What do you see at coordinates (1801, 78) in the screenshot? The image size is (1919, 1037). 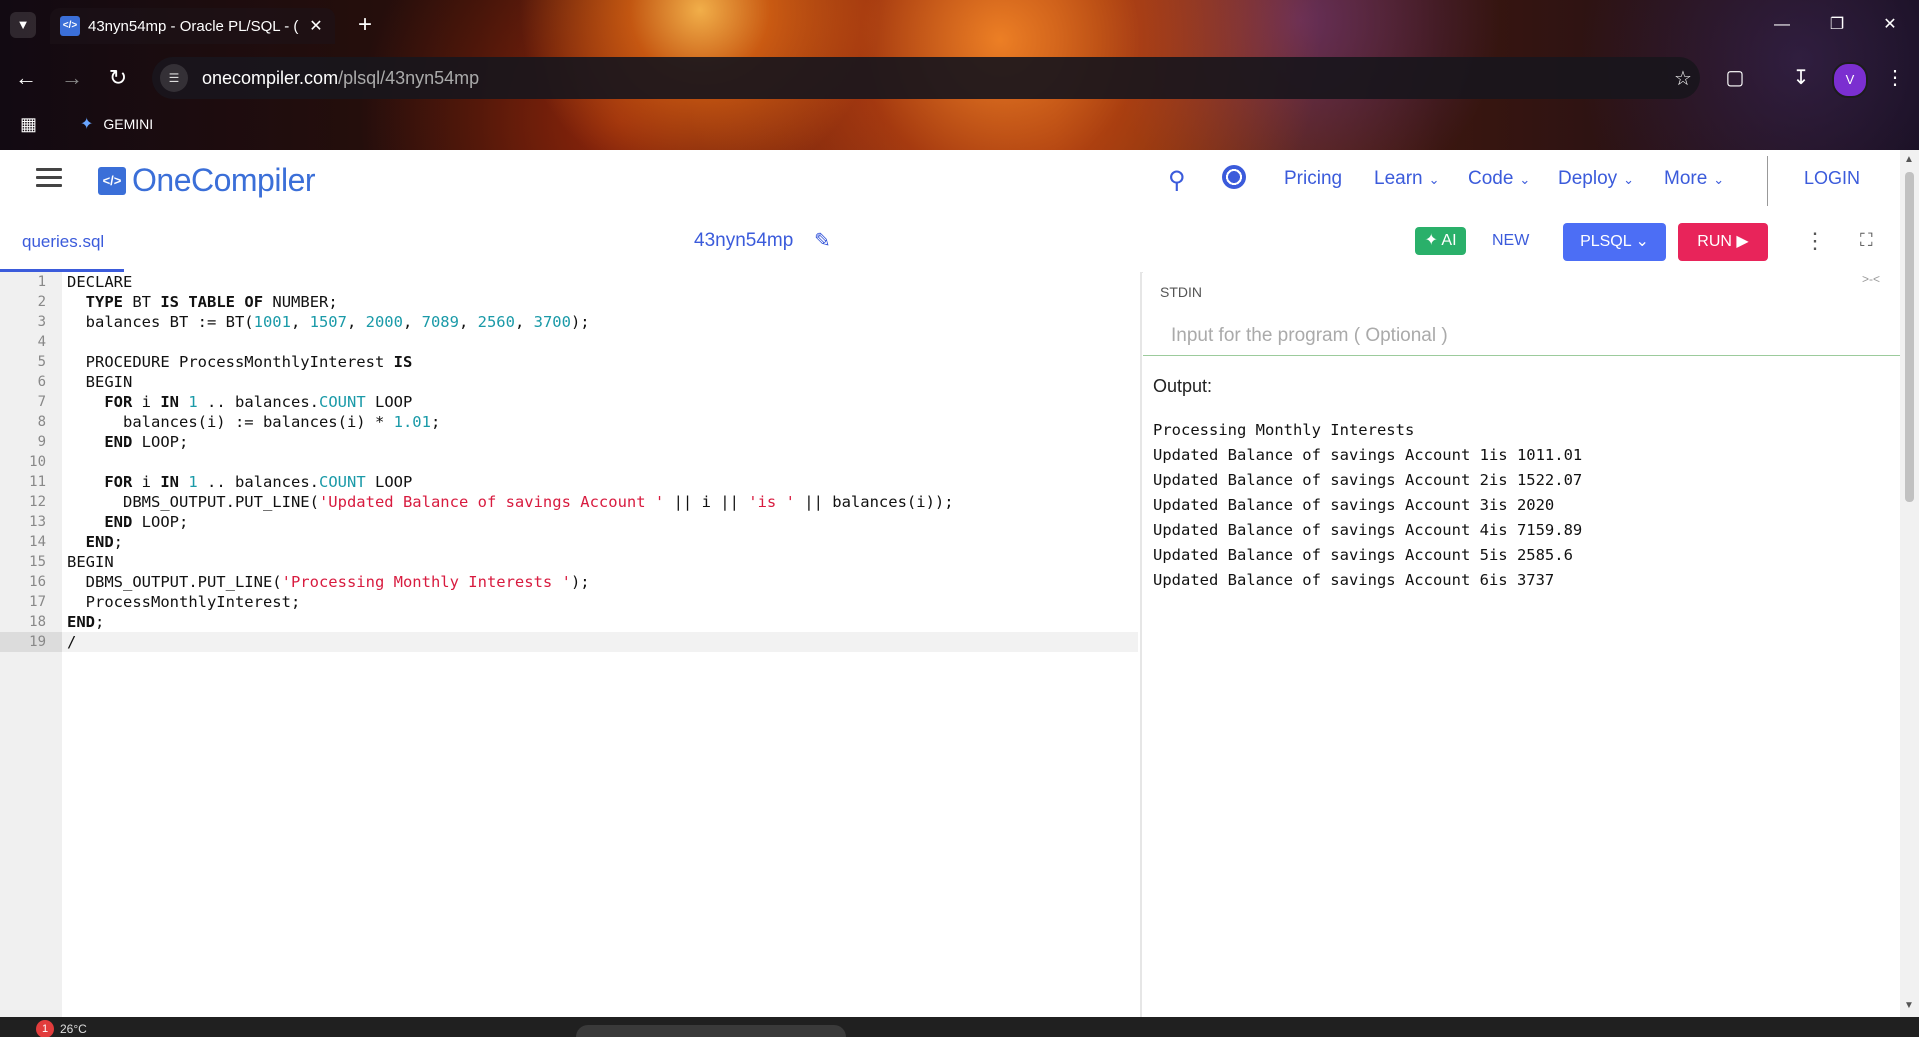 I see `download-icon: ↧` at bounding box center [1801, 78].